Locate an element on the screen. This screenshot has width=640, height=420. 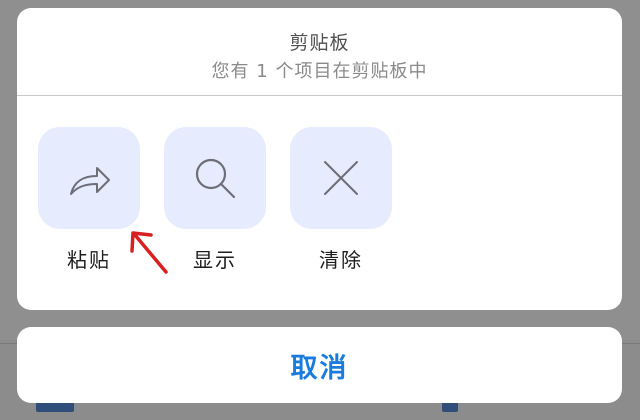
search-icon is located at coordinates (215, 178).